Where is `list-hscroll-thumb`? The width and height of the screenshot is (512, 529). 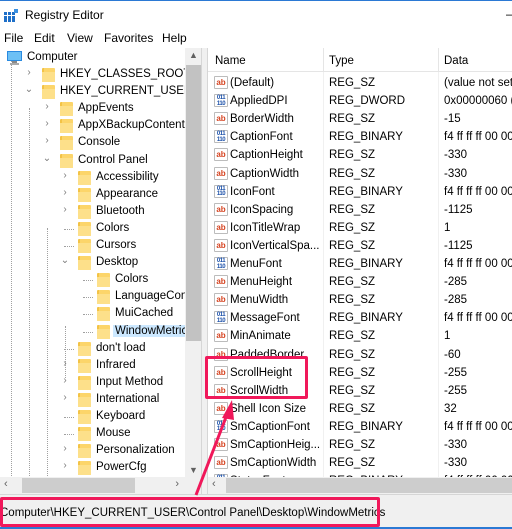 list-hscroll-thumb is located at coordinates (369, 485).